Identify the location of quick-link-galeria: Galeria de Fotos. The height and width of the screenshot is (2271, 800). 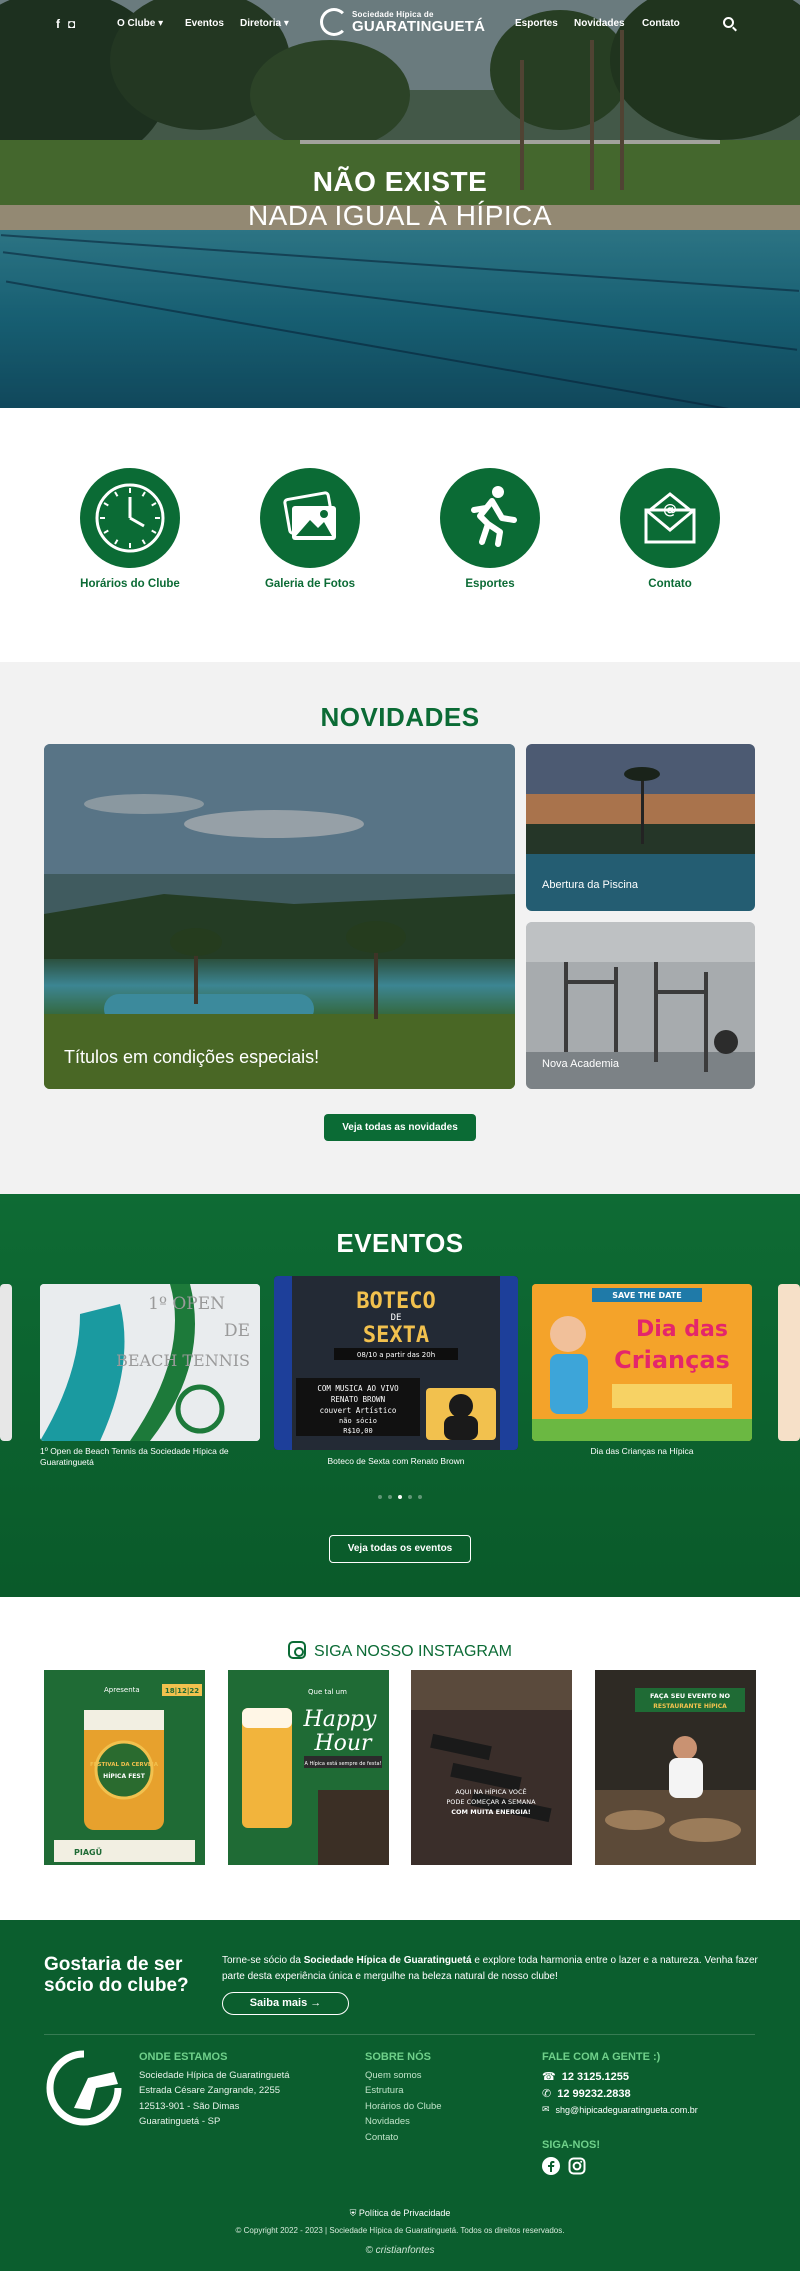
(310, 529).